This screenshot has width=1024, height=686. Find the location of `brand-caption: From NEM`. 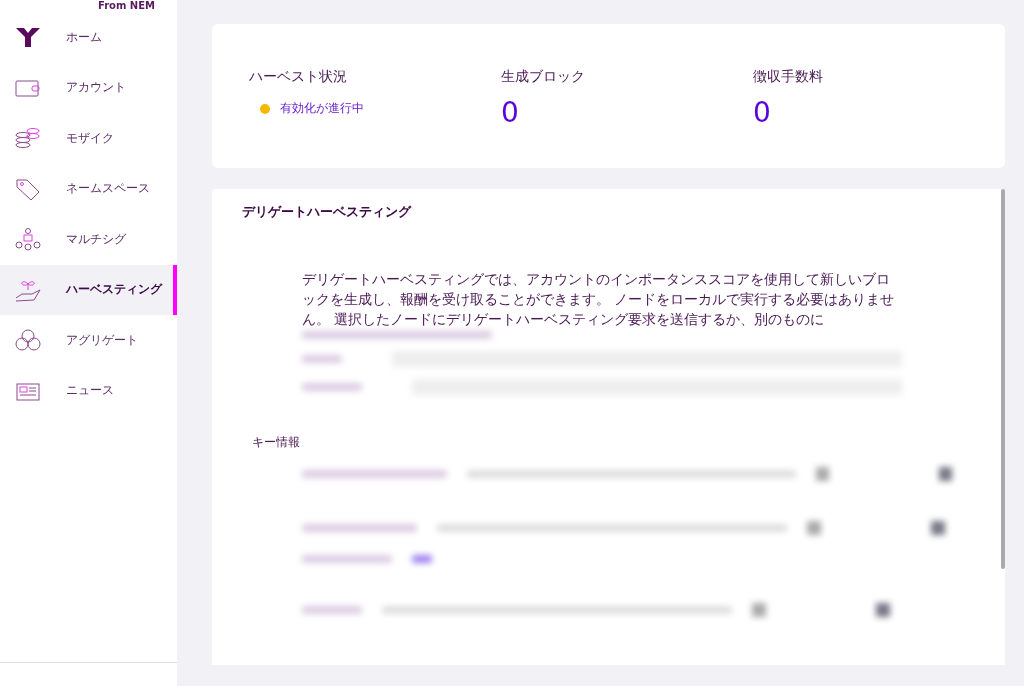

brand-caption: From NEM is located at coordinates (126, 6).